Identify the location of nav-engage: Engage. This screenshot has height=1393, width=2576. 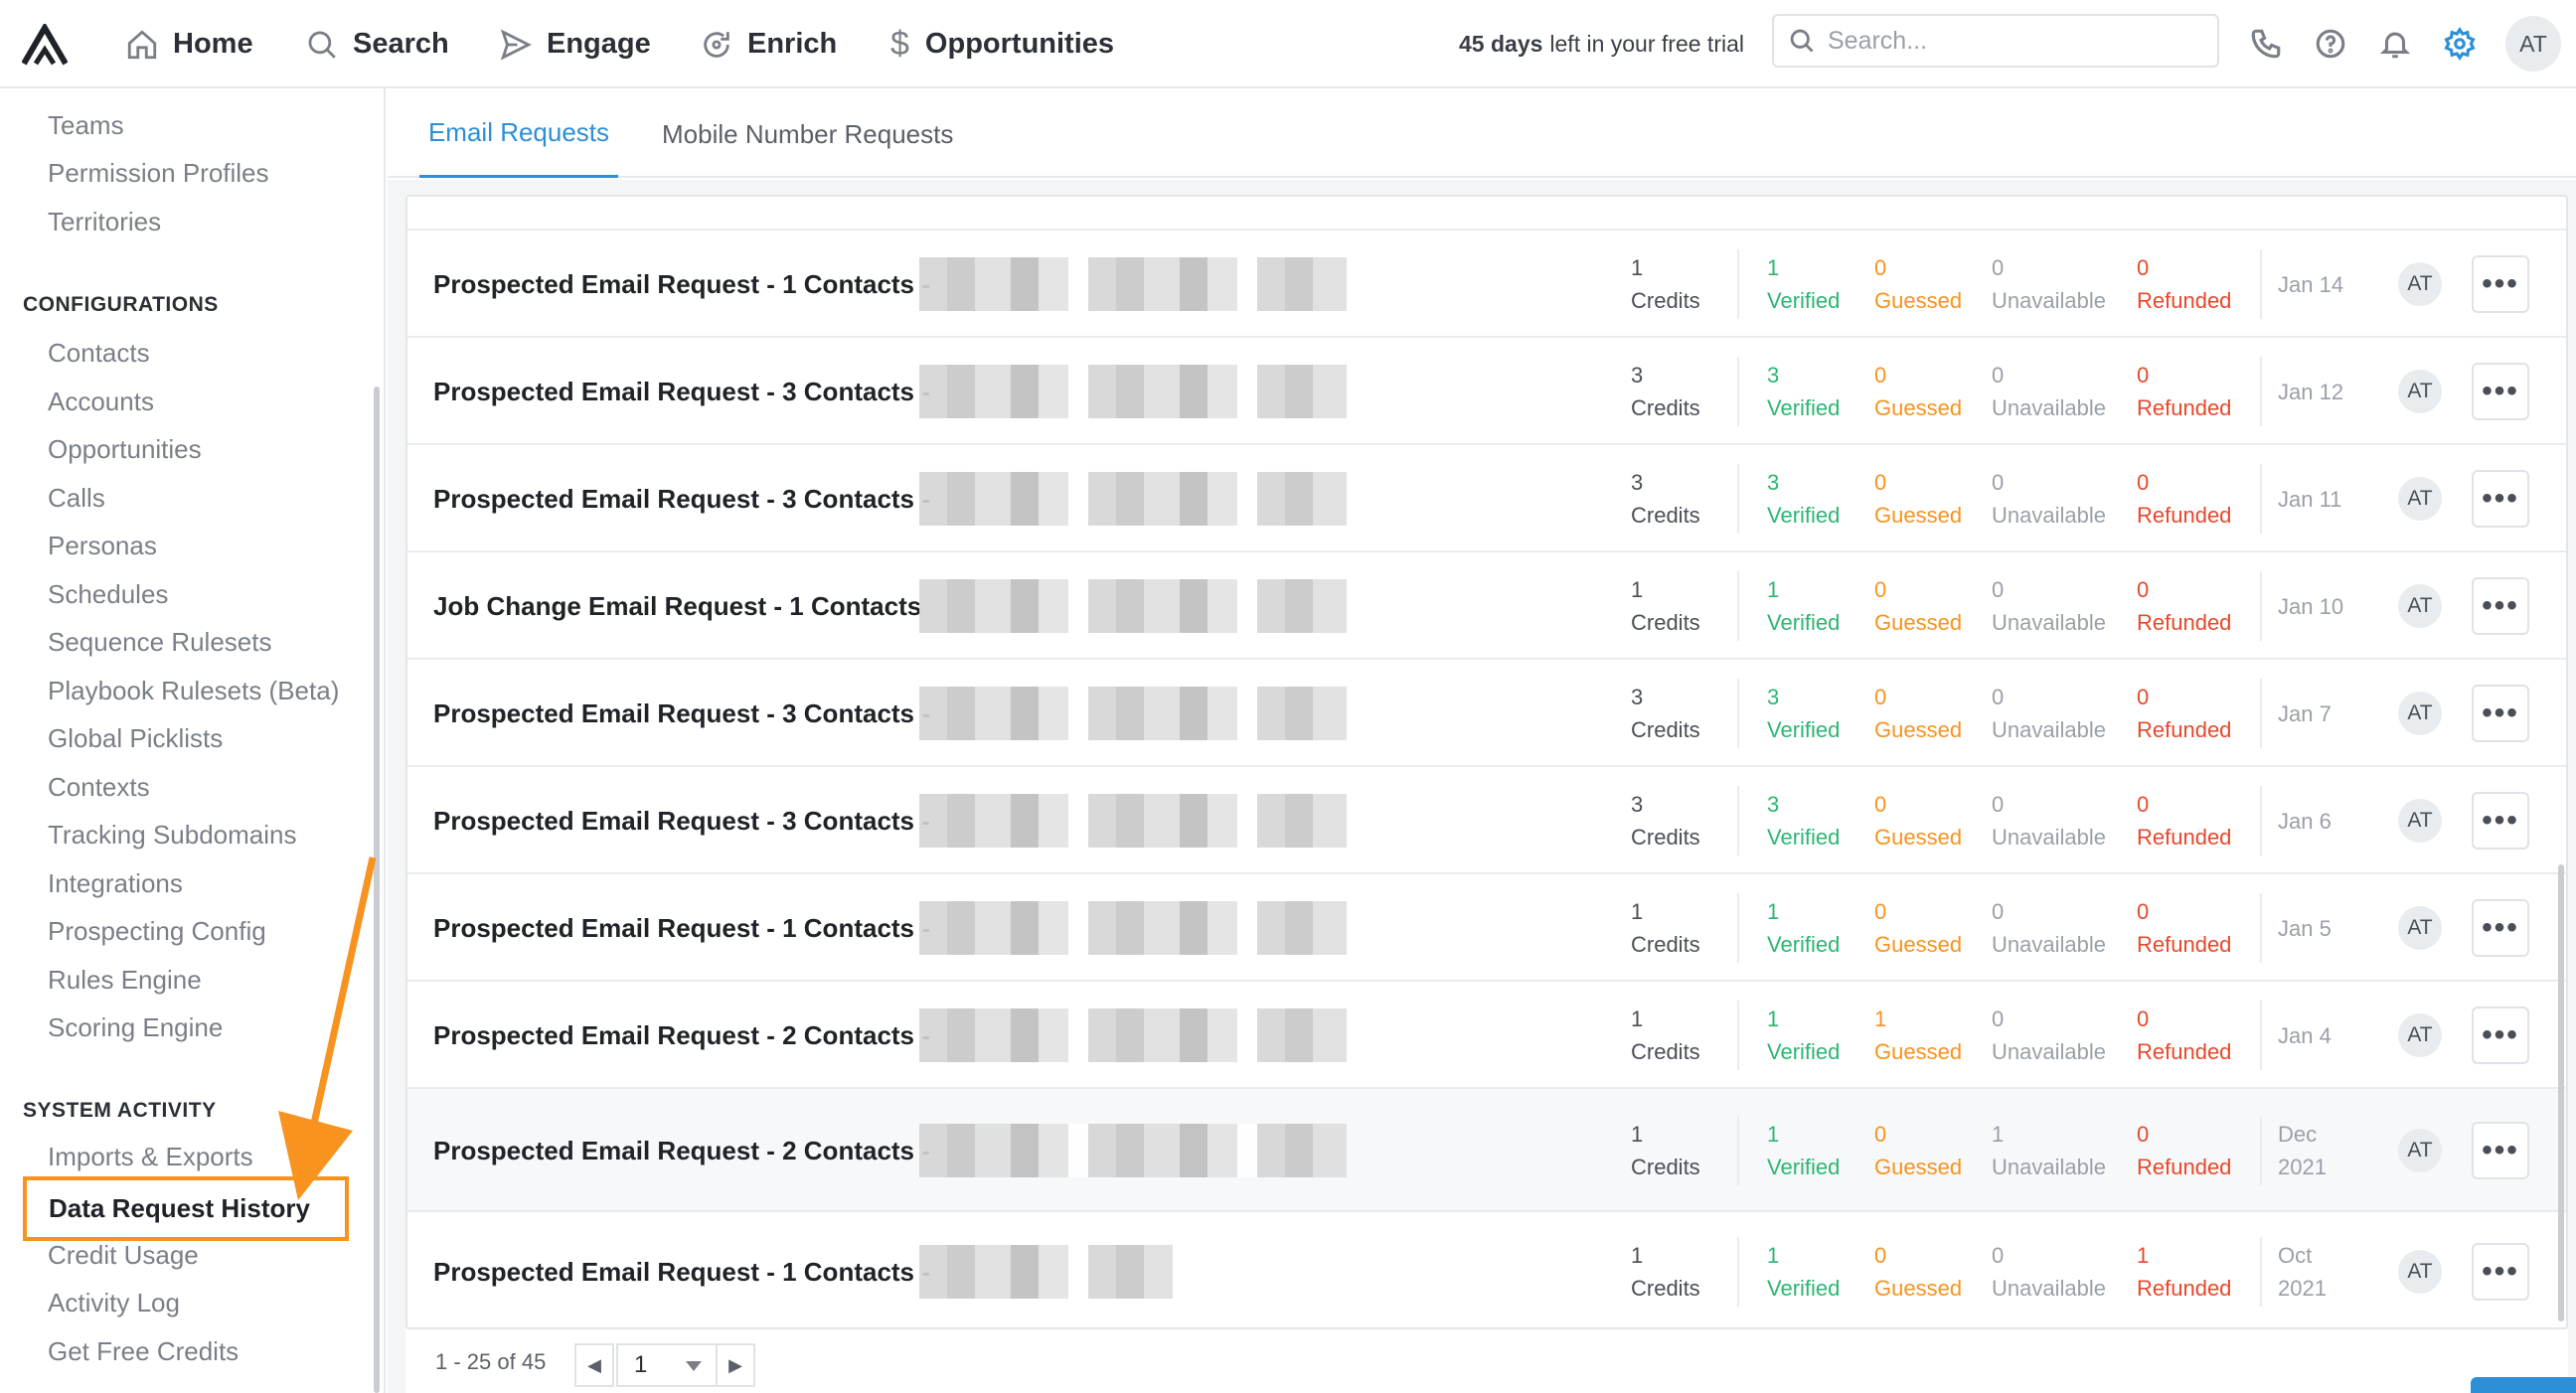
(575, 44).